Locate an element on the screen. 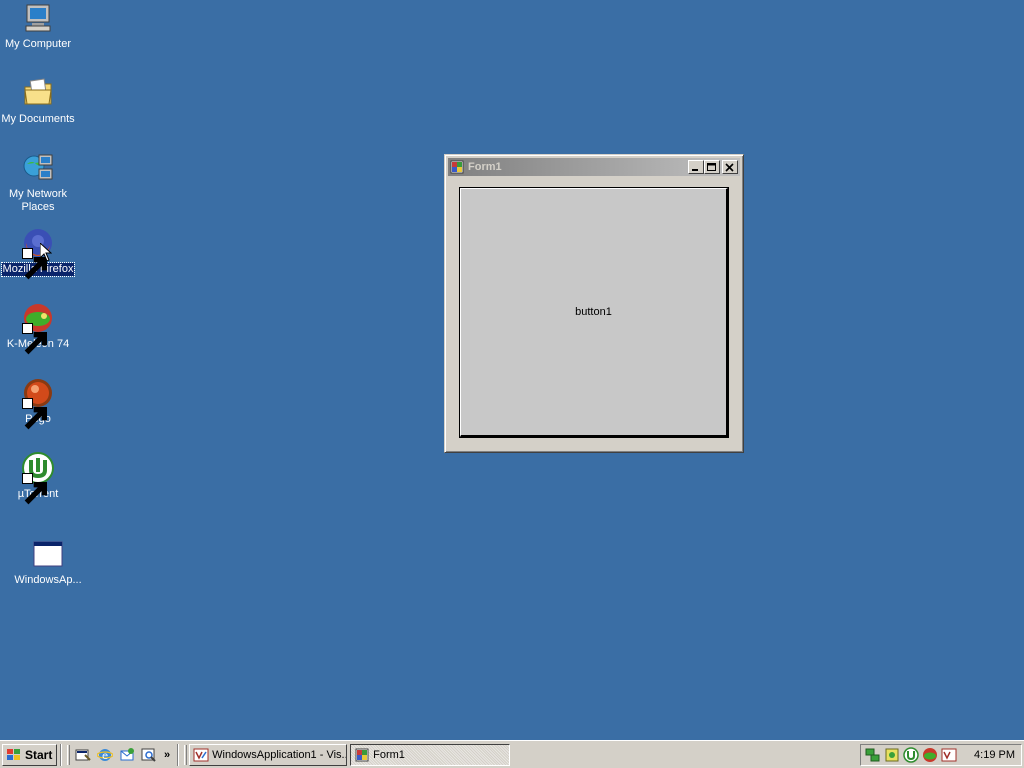  utility-tray-icon is located at coordinates (892, 755).